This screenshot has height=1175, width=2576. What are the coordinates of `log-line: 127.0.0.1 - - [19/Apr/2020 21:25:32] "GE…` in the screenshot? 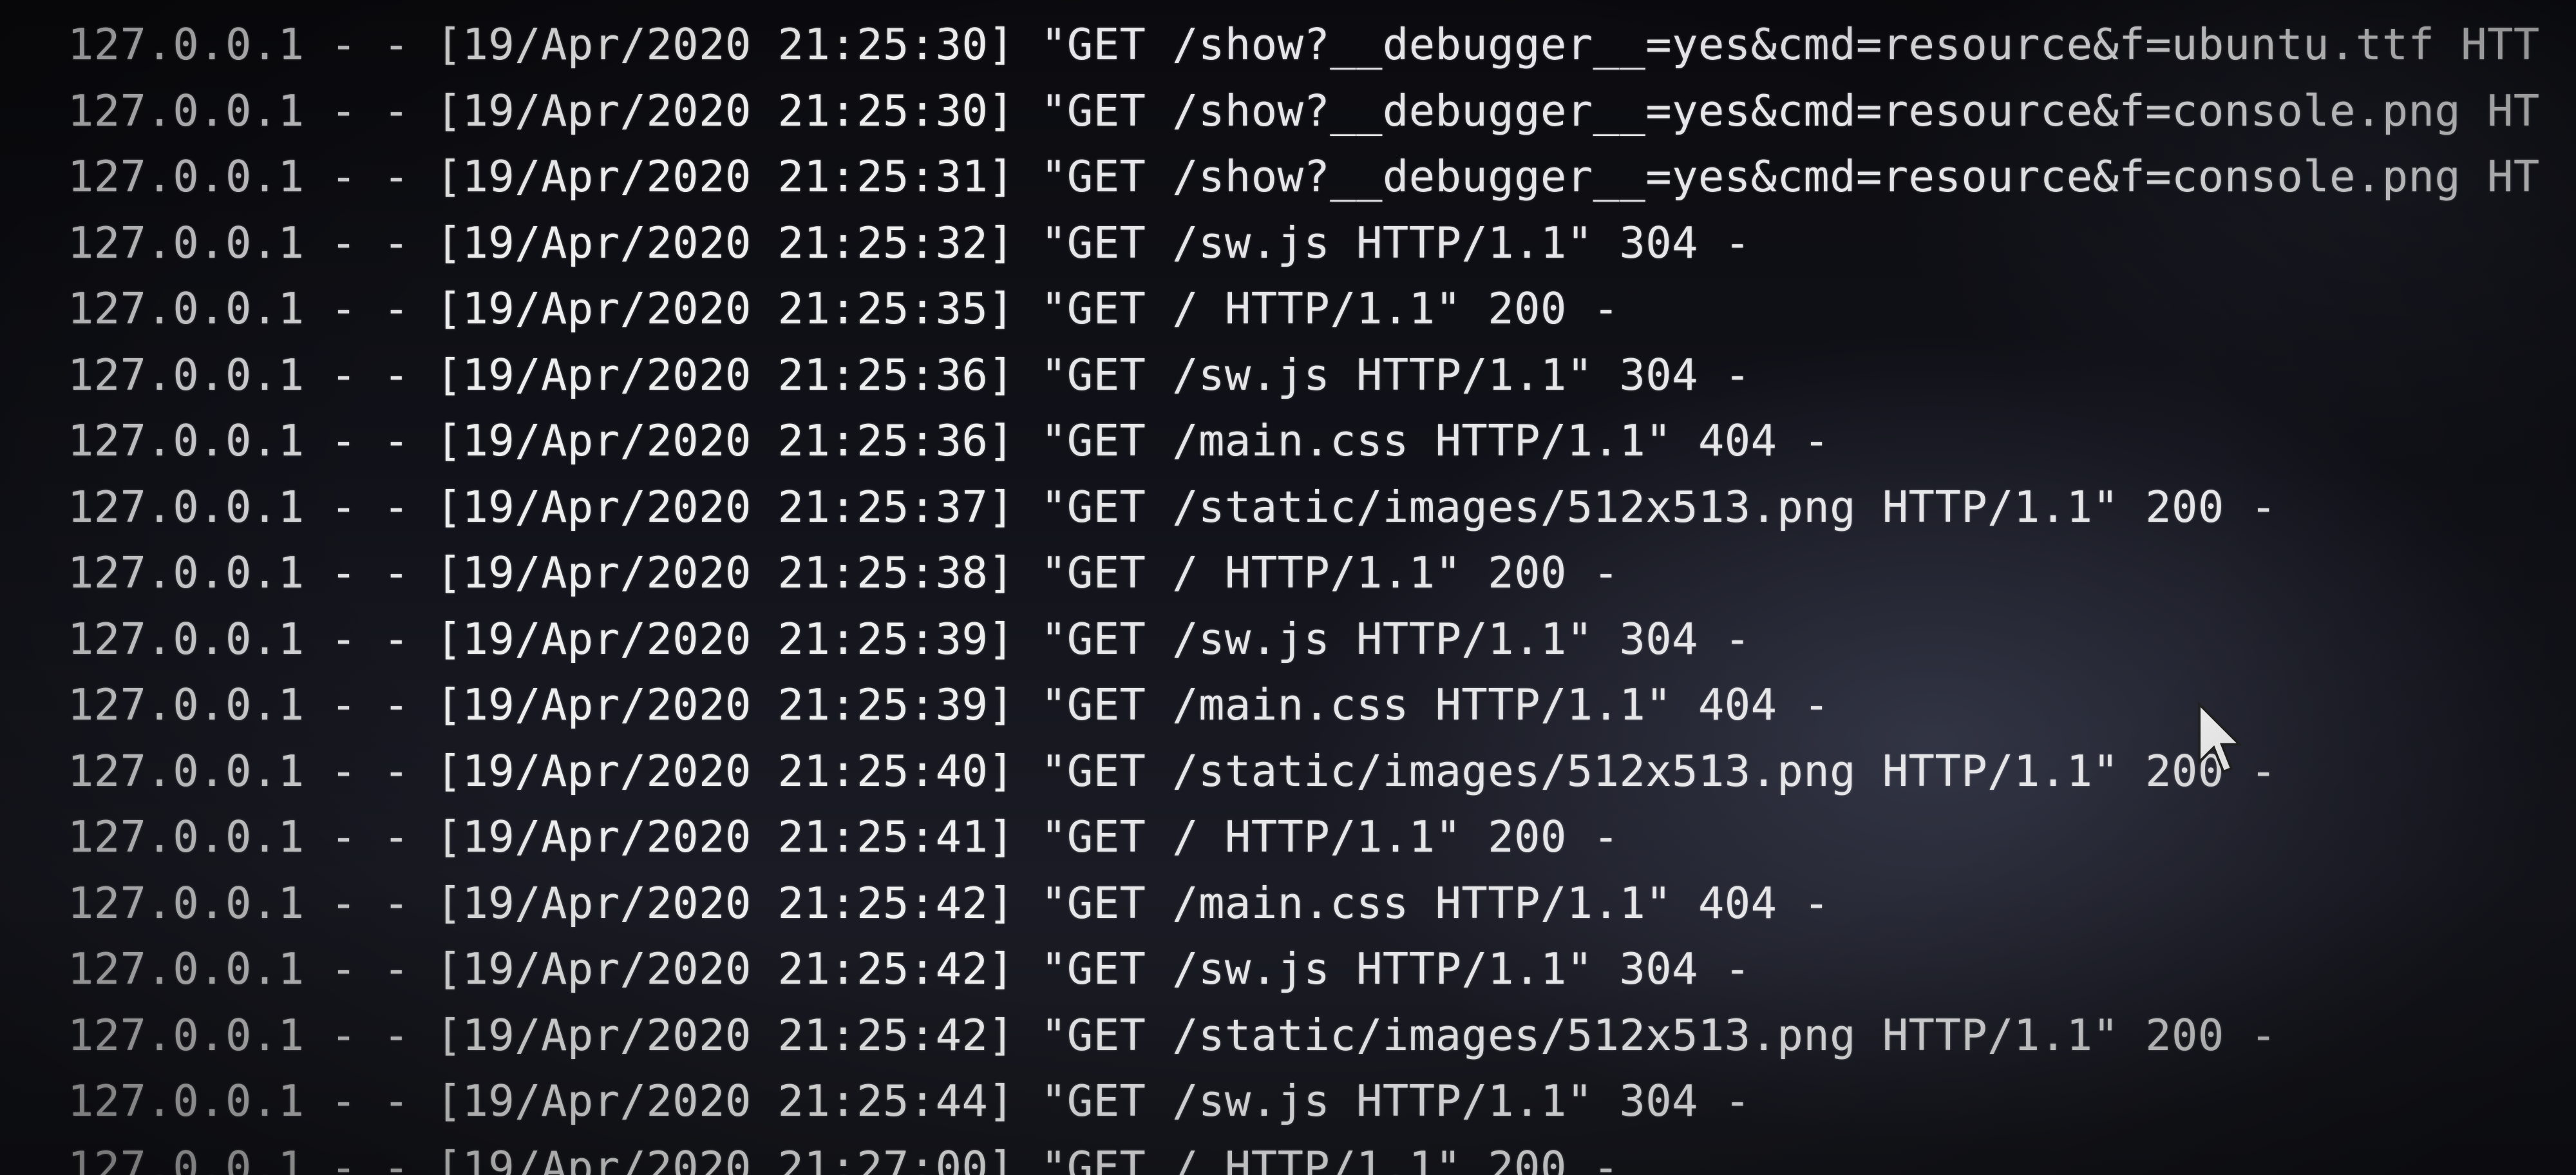 It's located at (1304, 243).